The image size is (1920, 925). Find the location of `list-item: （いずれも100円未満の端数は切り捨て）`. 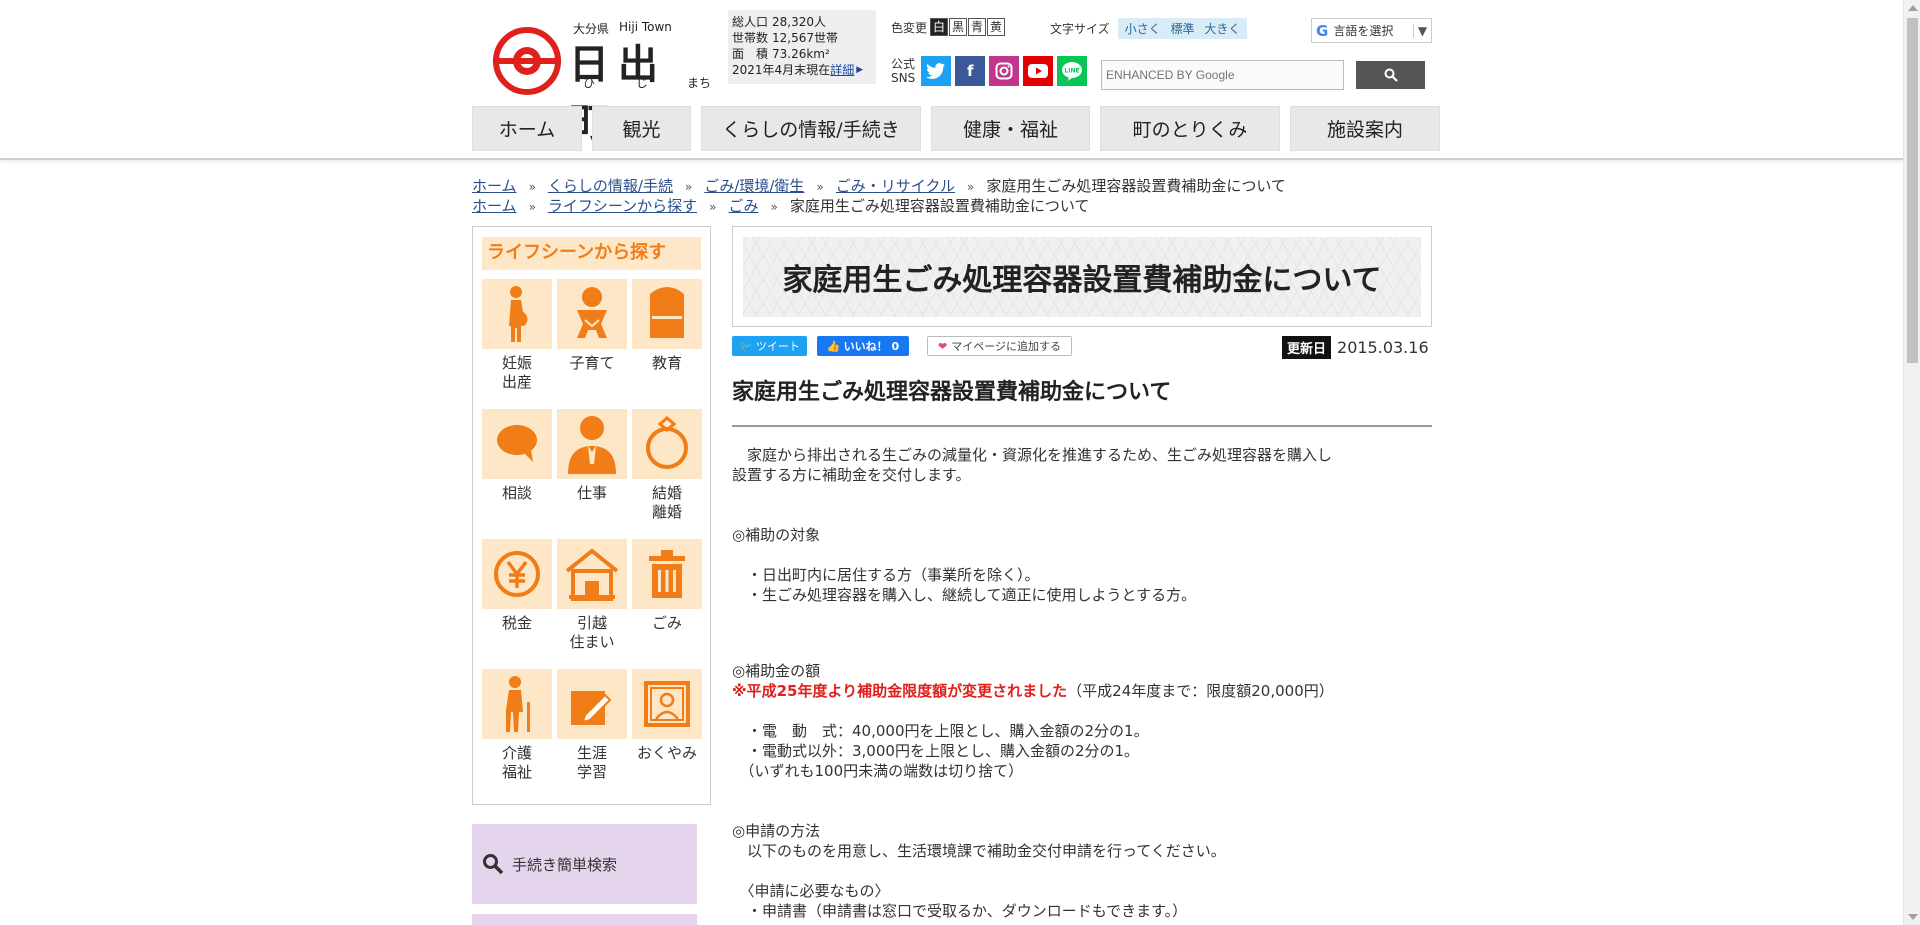

list-item: （いずれも100円未満の端数は切り捨て） is located at coordinates (878, 771).